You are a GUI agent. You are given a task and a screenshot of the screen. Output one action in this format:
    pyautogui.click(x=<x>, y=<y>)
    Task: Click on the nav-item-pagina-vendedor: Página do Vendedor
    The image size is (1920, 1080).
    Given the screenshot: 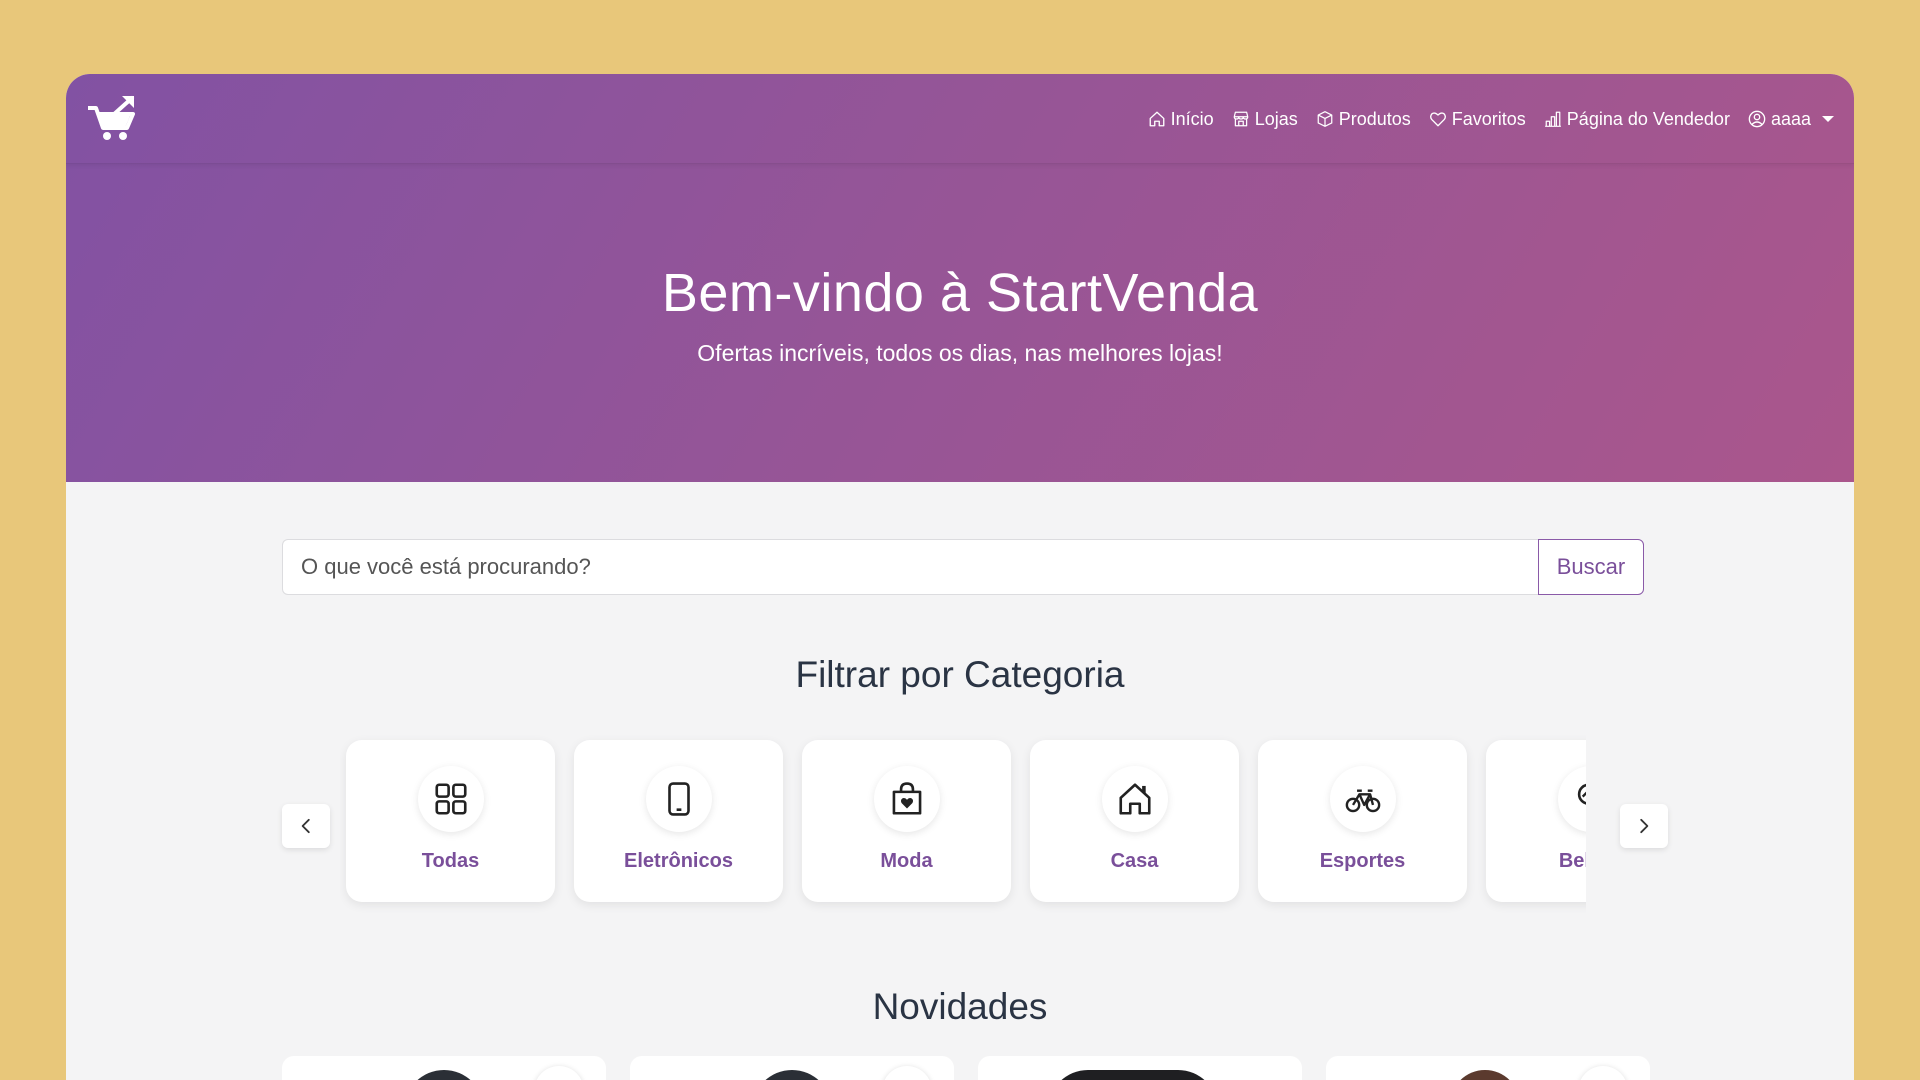 What is the action you would take?
    pyautogui.click(x=1637, y=119)
    